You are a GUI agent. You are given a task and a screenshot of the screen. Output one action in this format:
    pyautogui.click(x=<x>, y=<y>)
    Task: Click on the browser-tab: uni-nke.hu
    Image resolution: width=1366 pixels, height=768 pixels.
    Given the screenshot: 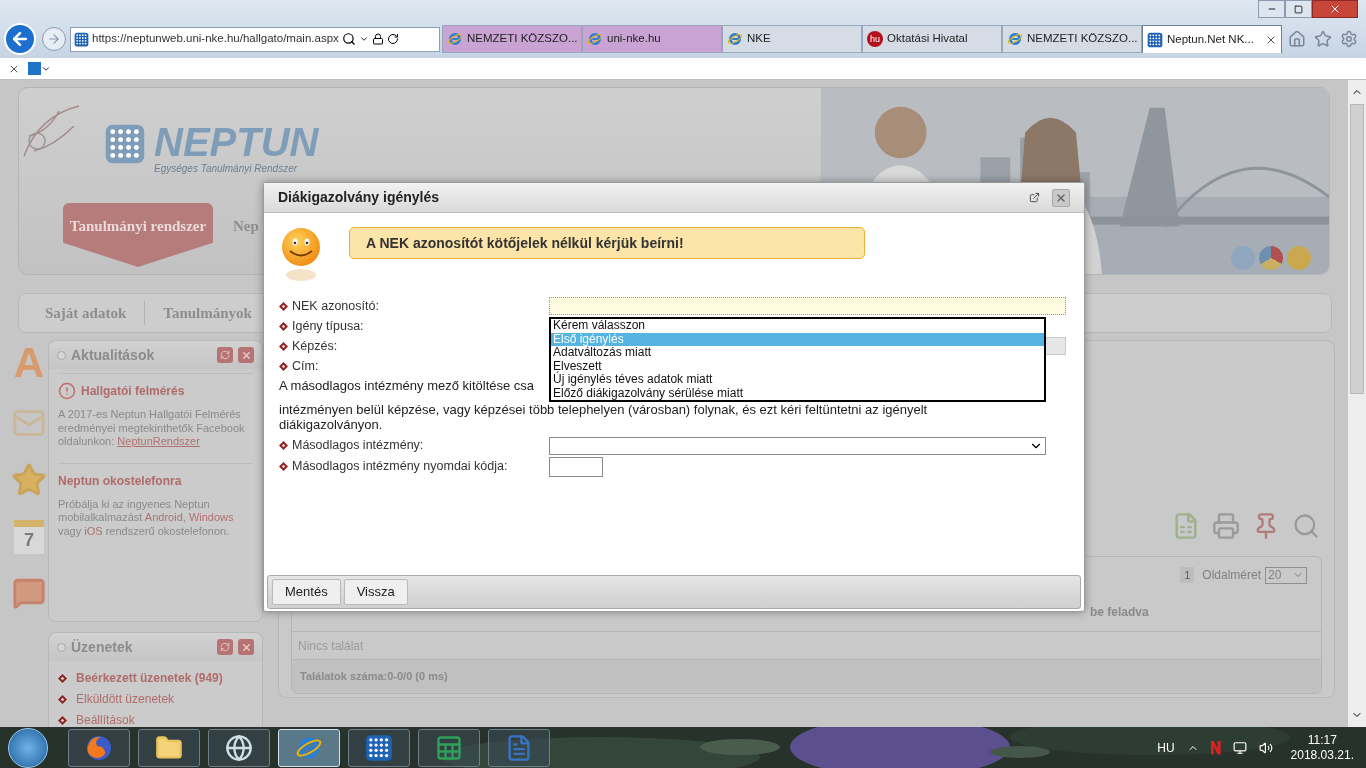 What is the action you would take?
    pyautogui.click(x=652, y=39)
    